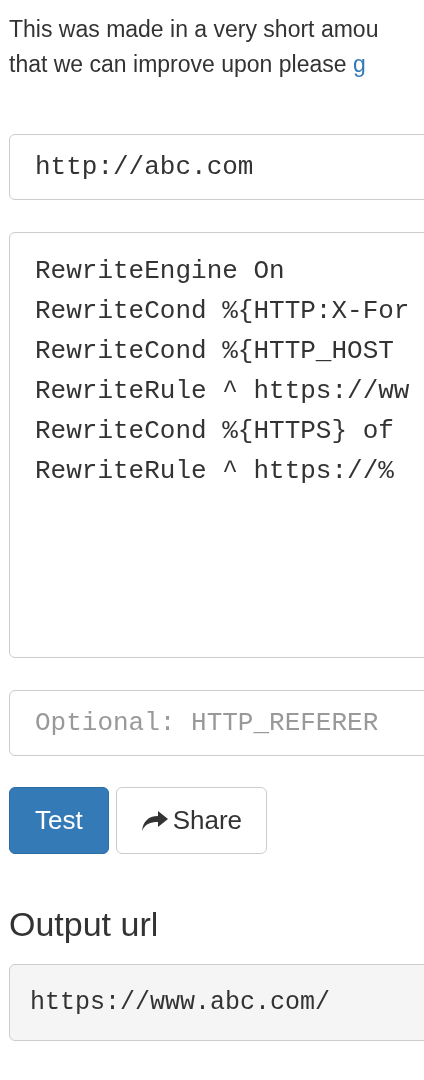 The height and width of the screenshot is (1080, 424). What do you see at coordinates (359, 64) in the screenshot?
I see `intro-link: g` at bounding box center [359, 64].